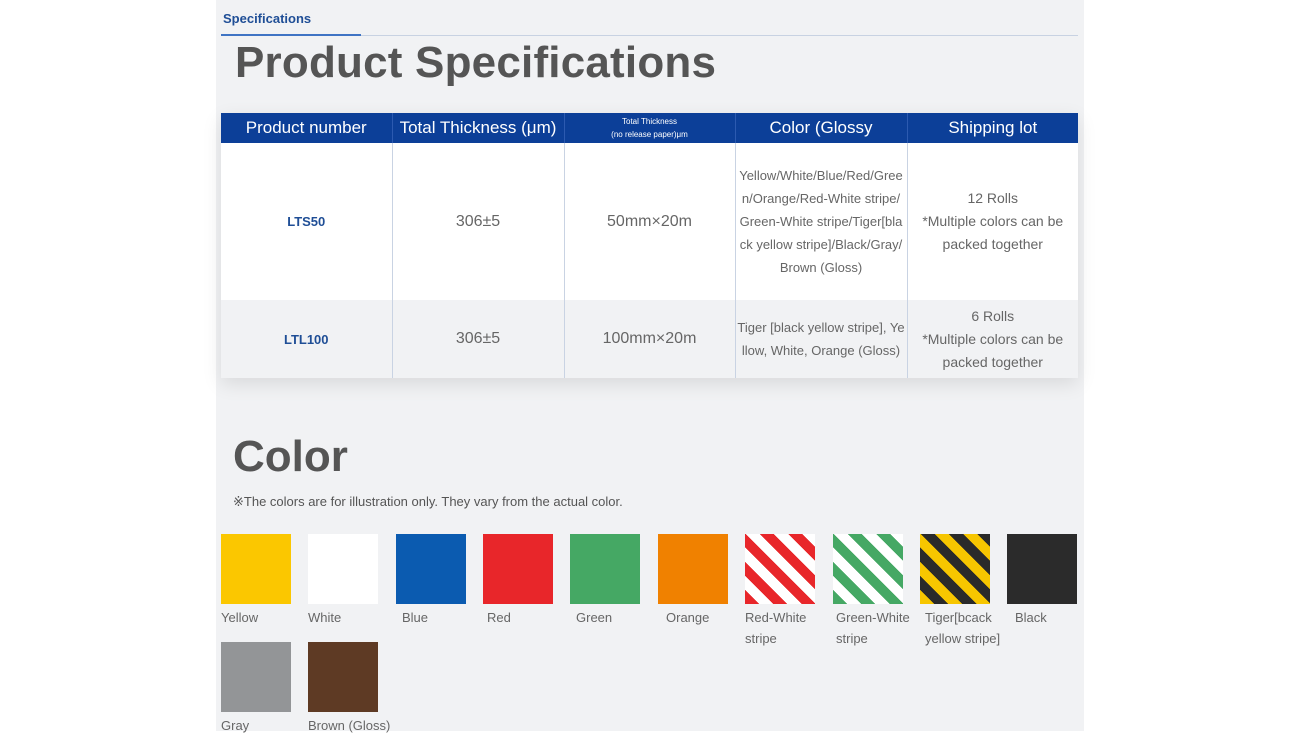 The image size is (1300, 736). I want to click on header-total-thickness: Total Thickness (μm), so click(478, 128).